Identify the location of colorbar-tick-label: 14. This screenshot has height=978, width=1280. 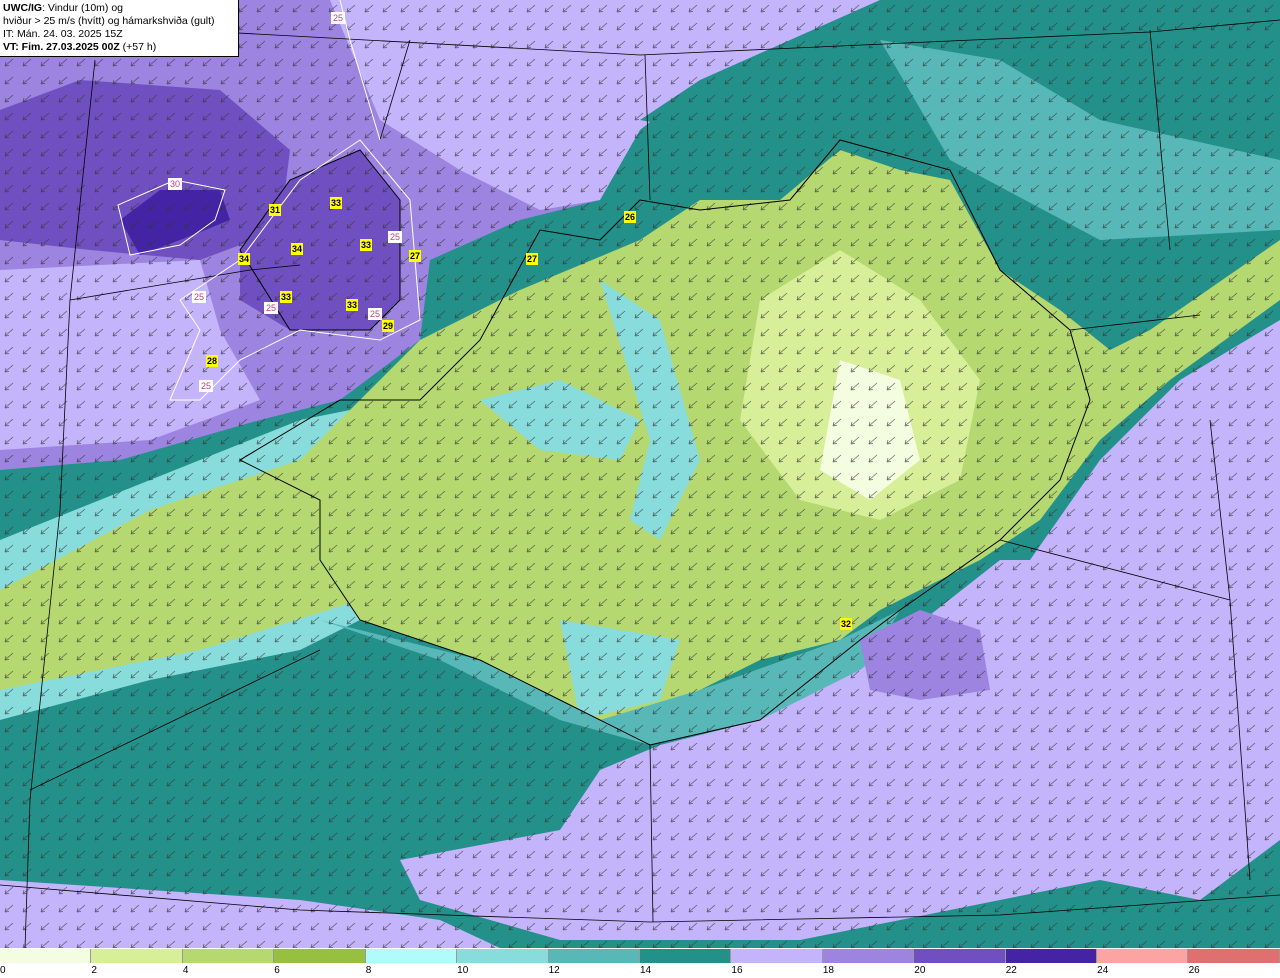
(646, 970).